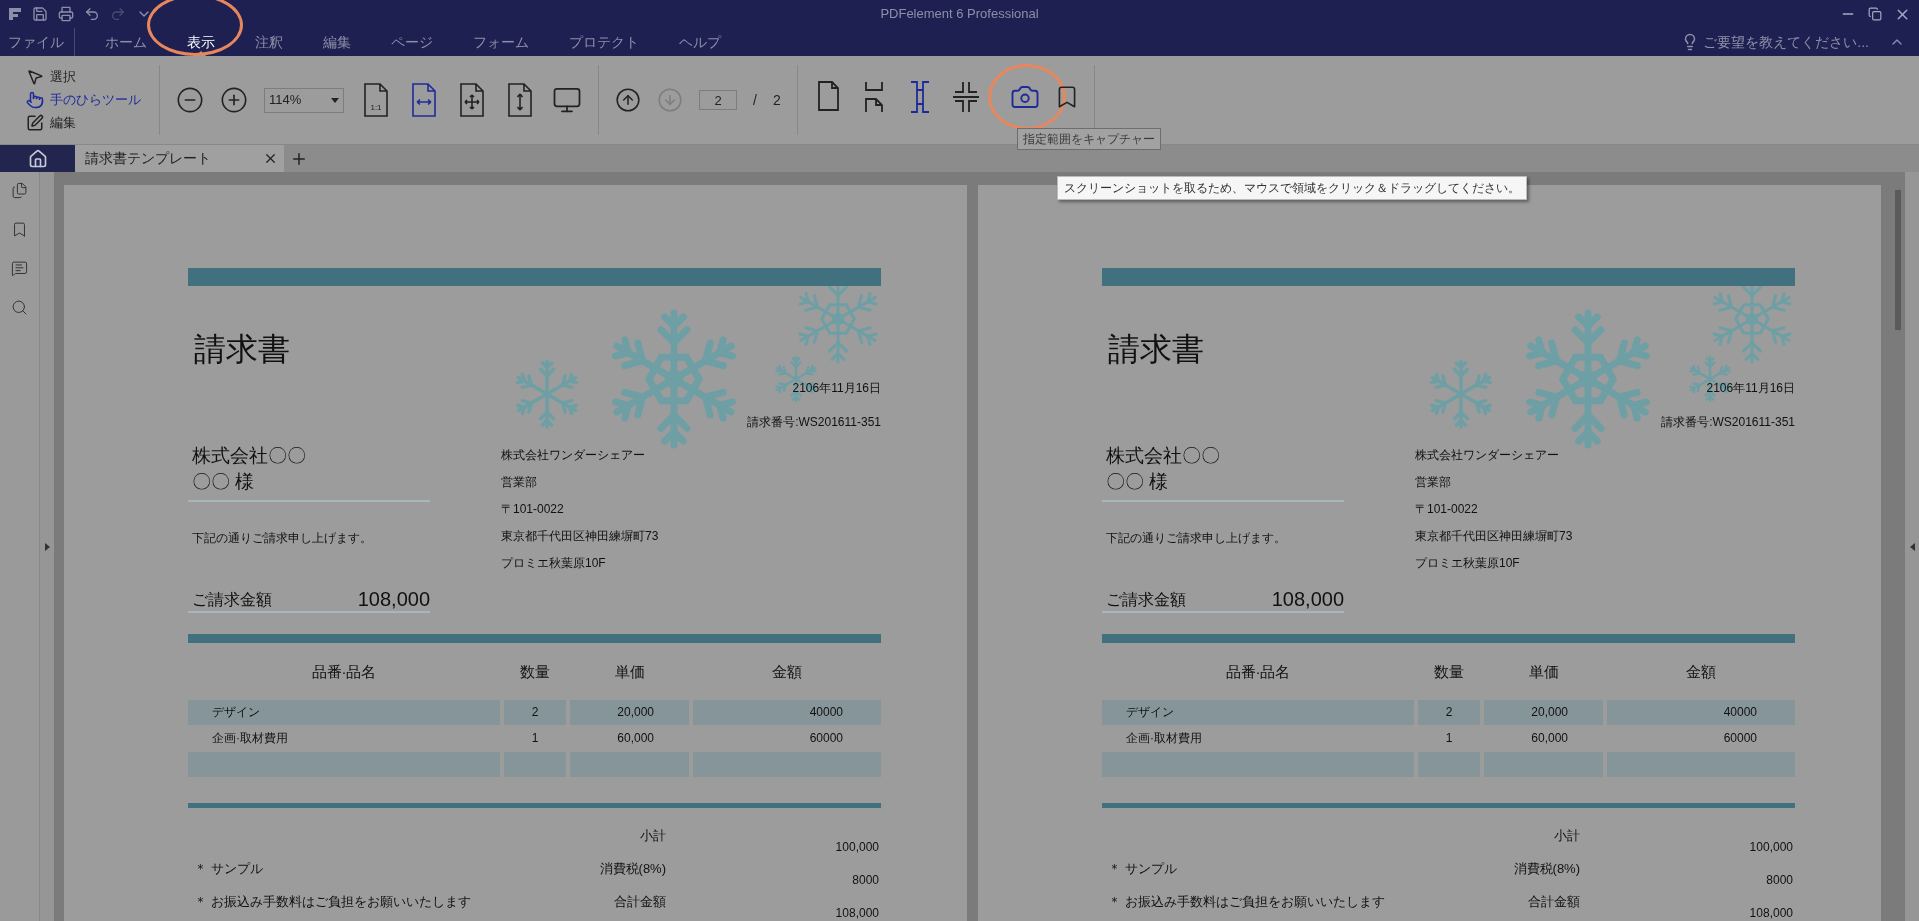  Describe the element at coordinates (501, 42) in the screenshot. I see `menu-tab: フォーム` at that location.